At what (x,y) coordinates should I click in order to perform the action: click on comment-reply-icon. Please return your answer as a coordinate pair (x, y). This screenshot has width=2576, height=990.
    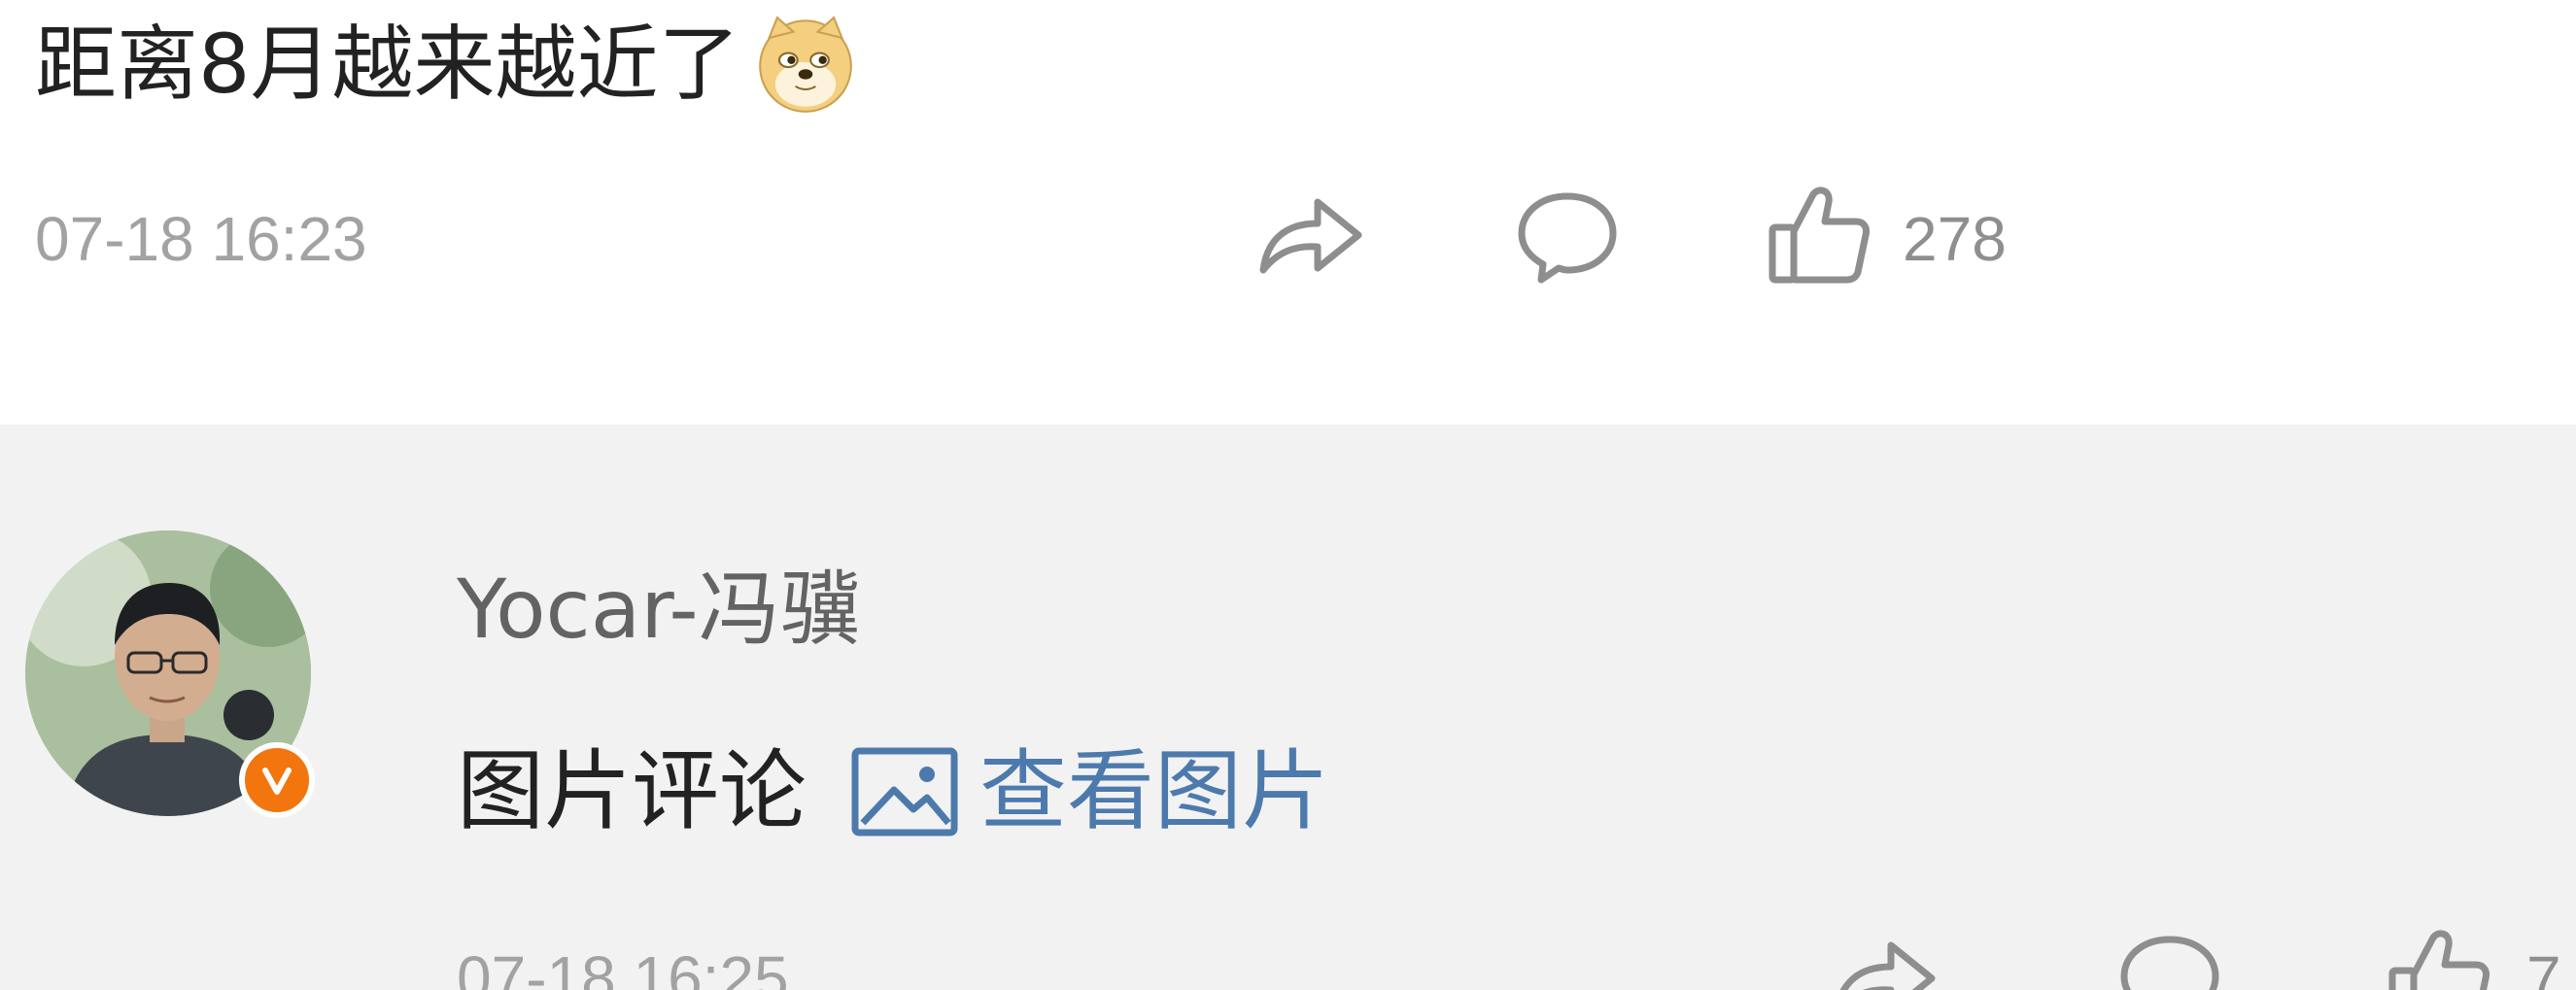
    Looking at the image, I should click on (2170, 960).